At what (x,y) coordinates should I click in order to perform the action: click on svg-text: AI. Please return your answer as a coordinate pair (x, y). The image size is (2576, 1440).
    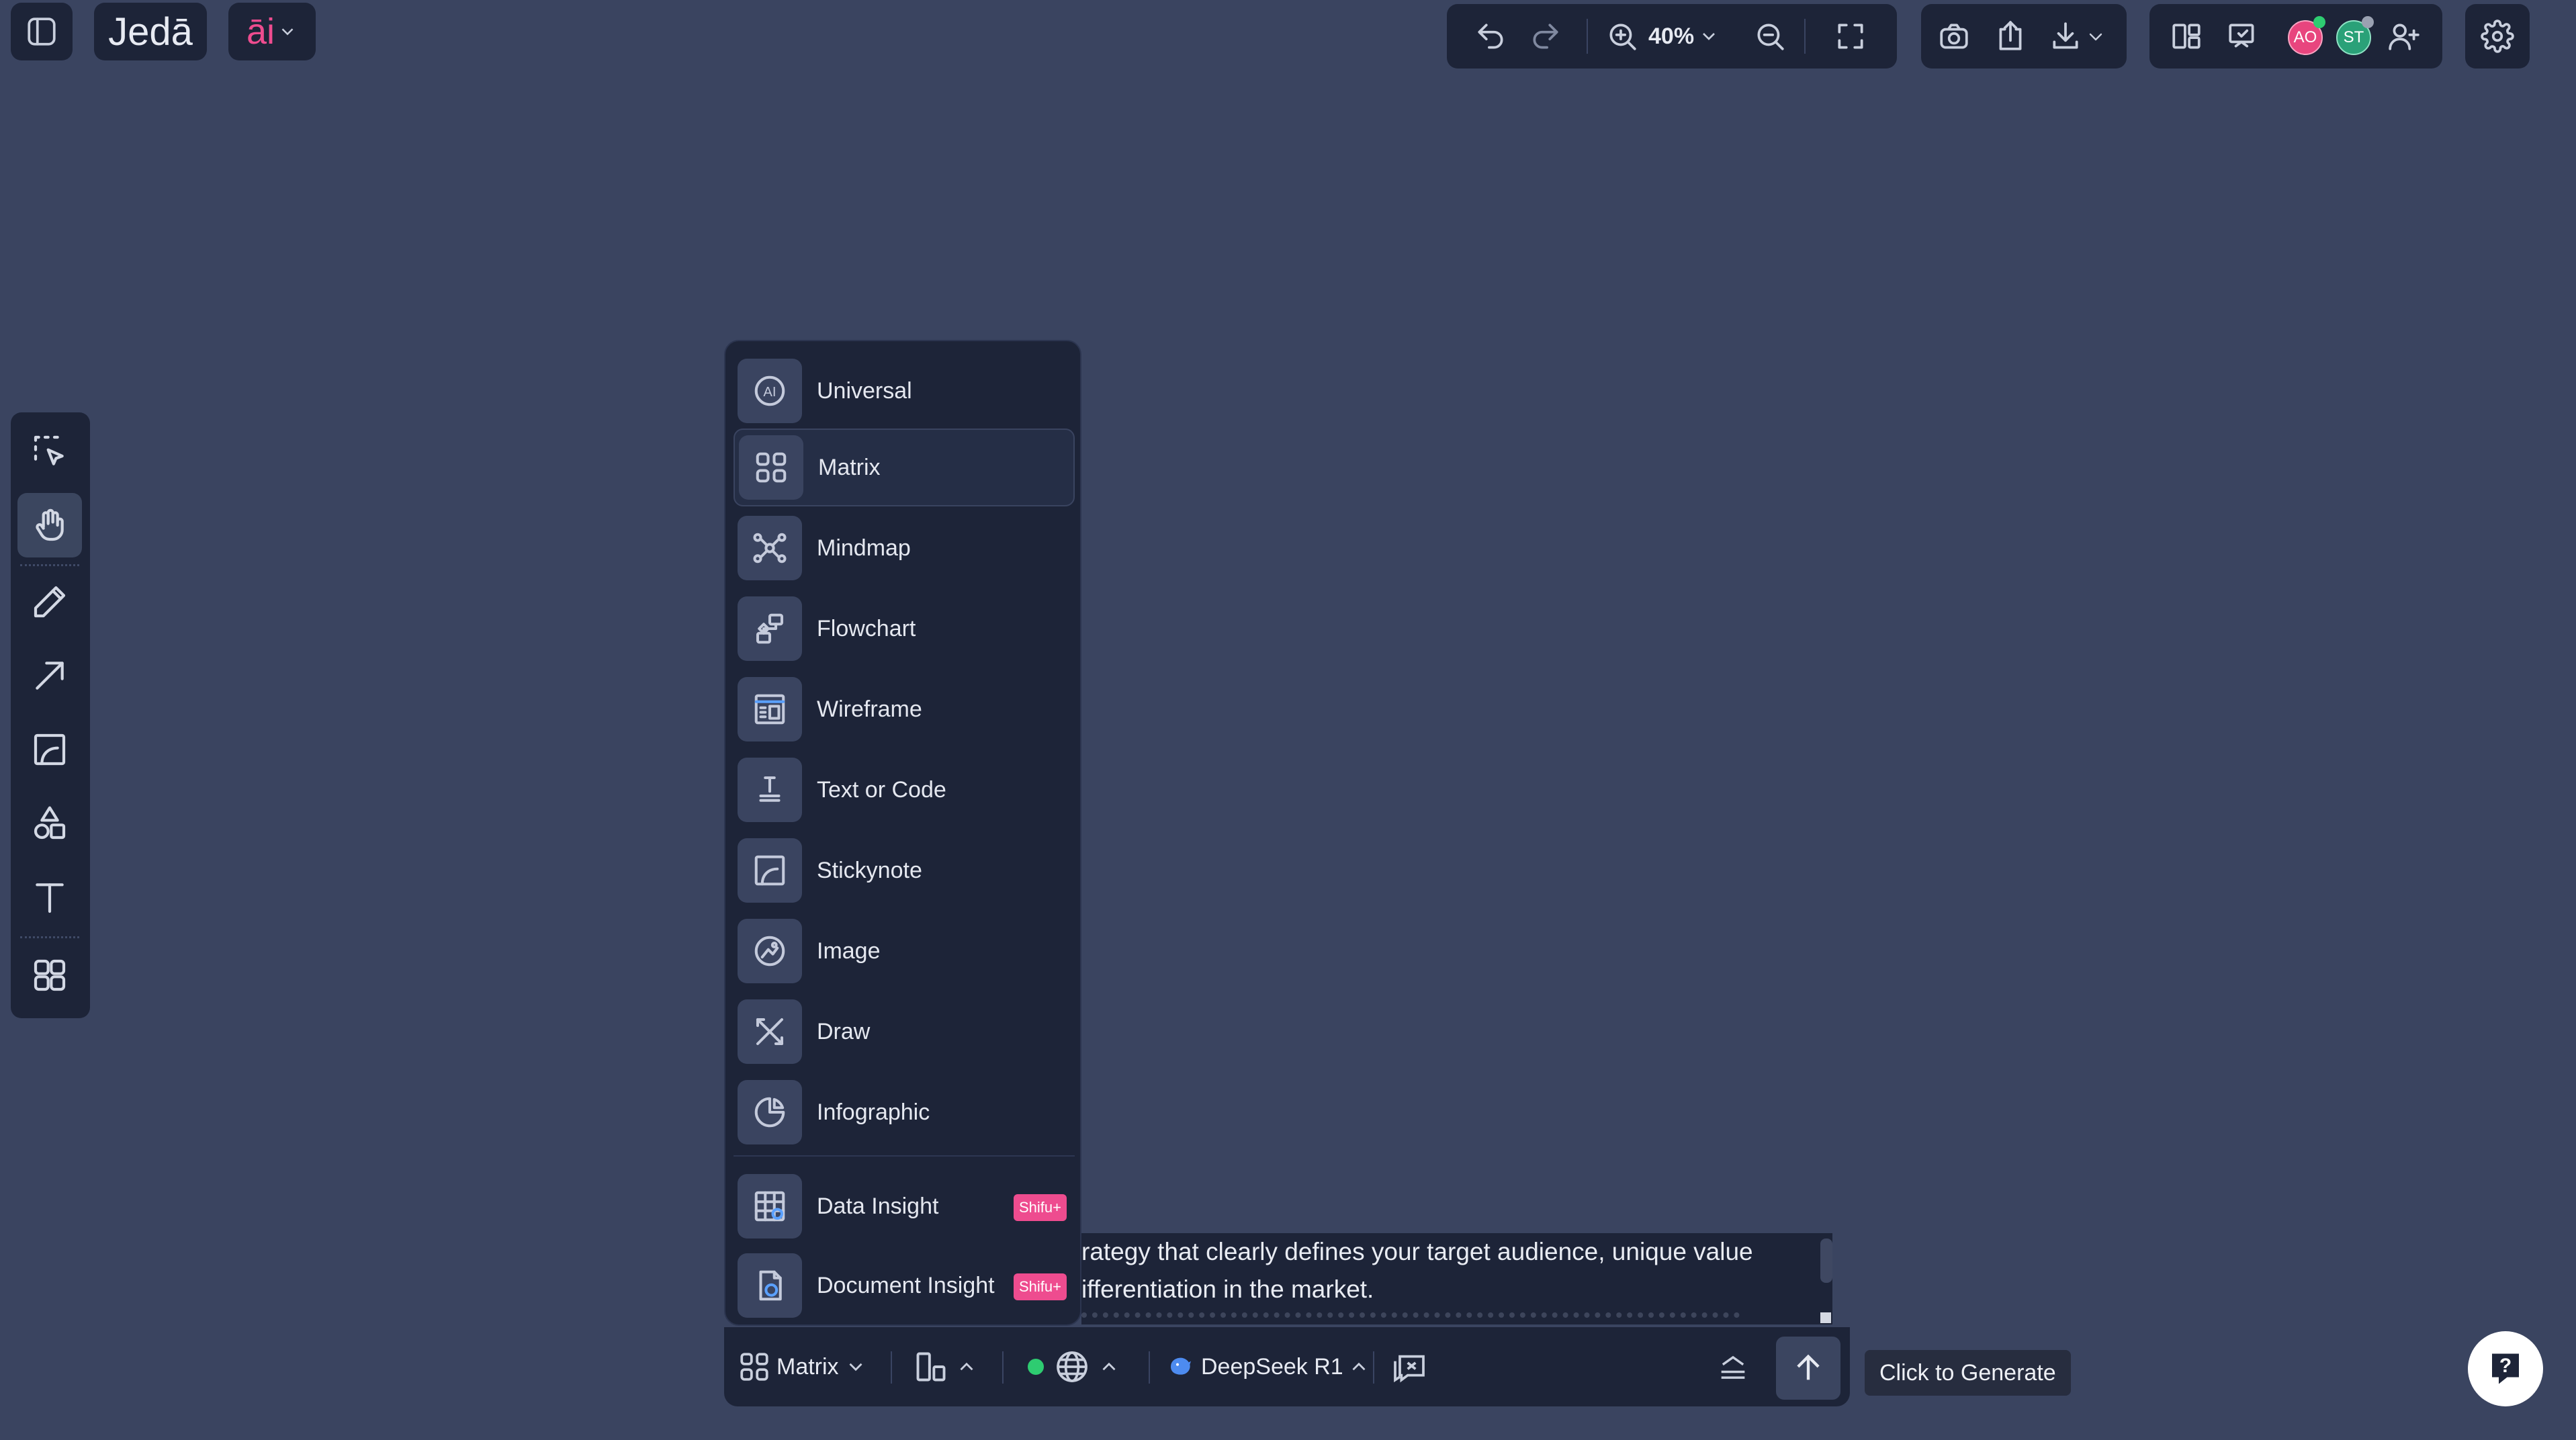
    Looking at the image, I should click on (770, 393).